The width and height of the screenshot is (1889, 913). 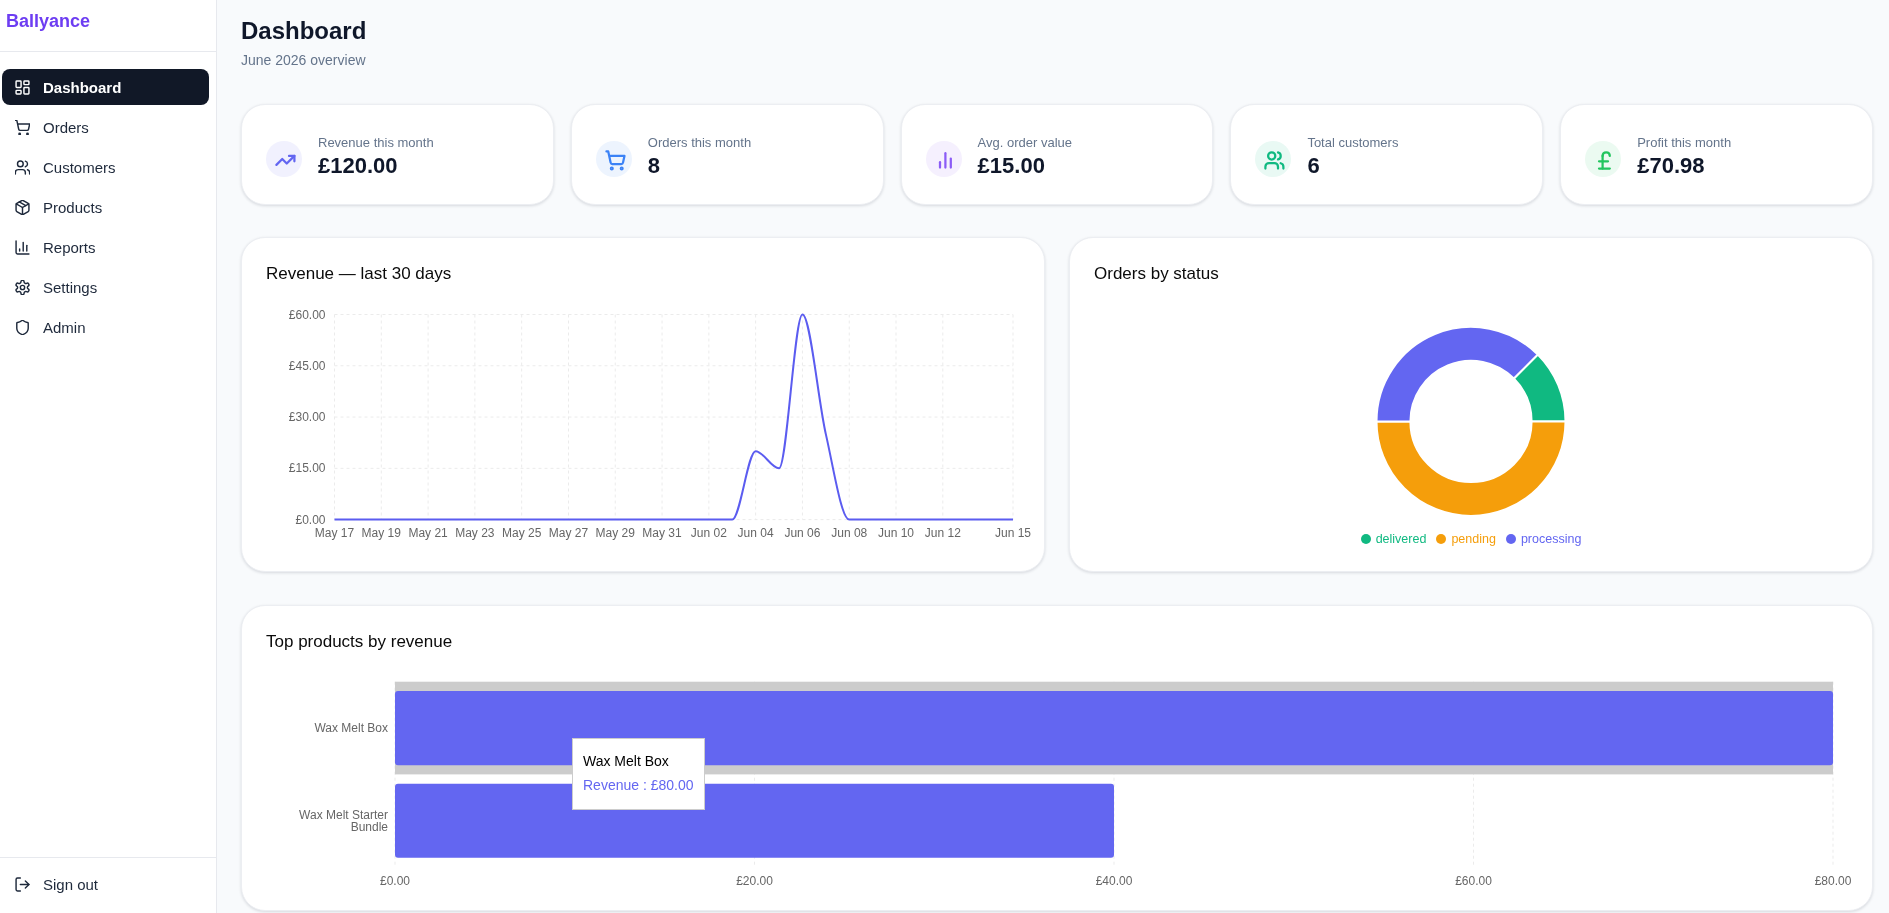 I want to click on sign-out-button: Sign out, so click(x=105, y=884).